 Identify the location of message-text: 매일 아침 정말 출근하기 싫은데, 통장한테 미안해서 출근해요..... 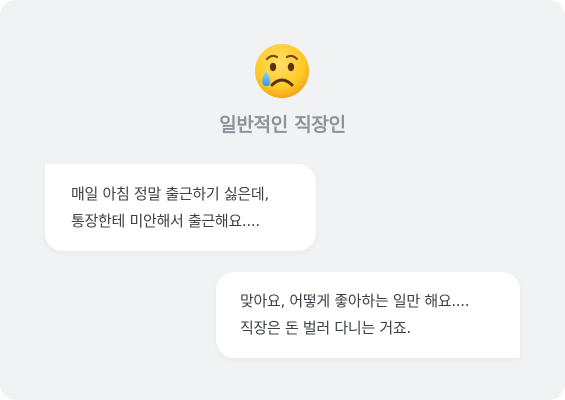
(170, 208).